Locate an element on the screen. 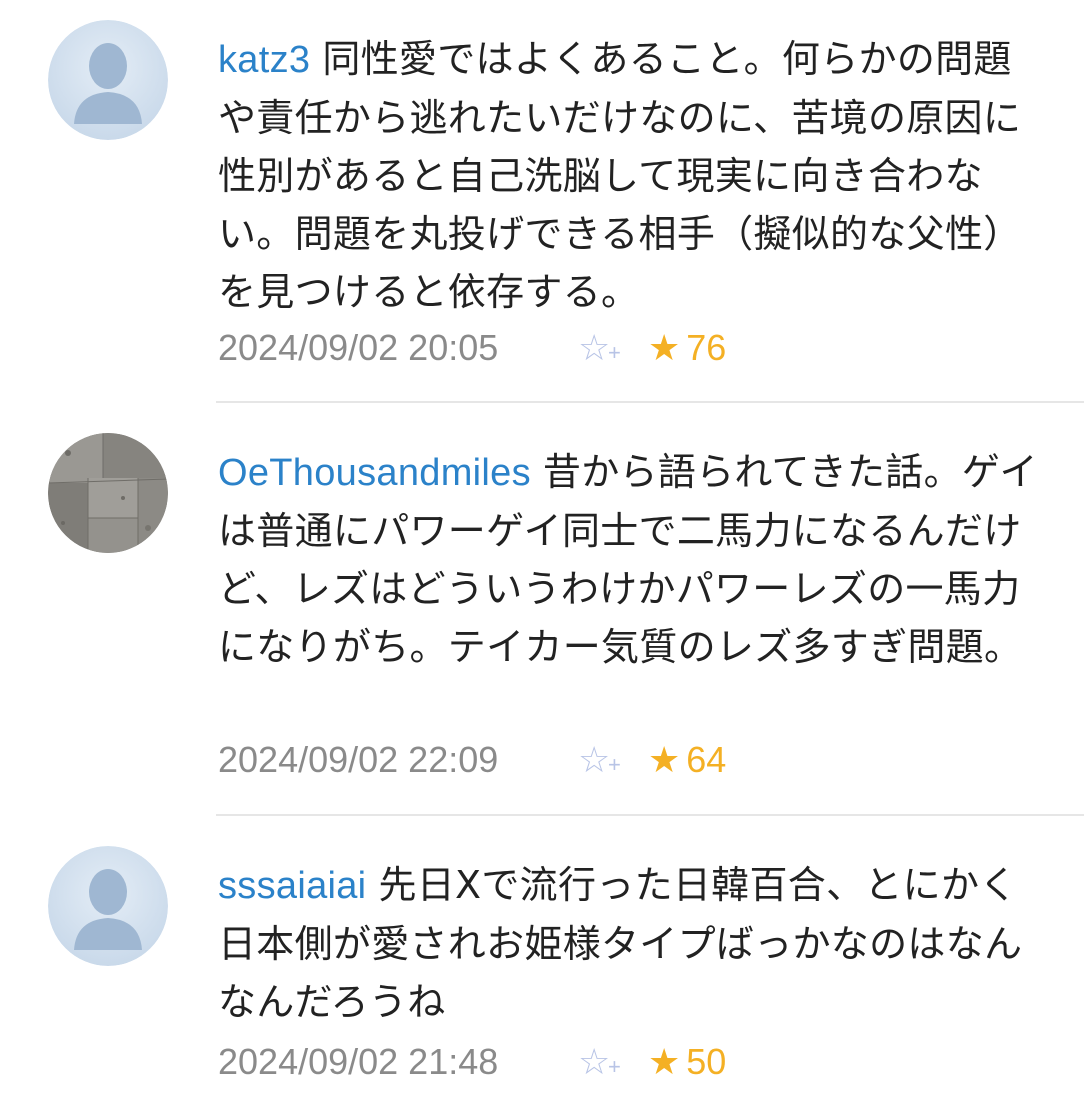  username-link: katz3 is located at coordinates (264, 60).